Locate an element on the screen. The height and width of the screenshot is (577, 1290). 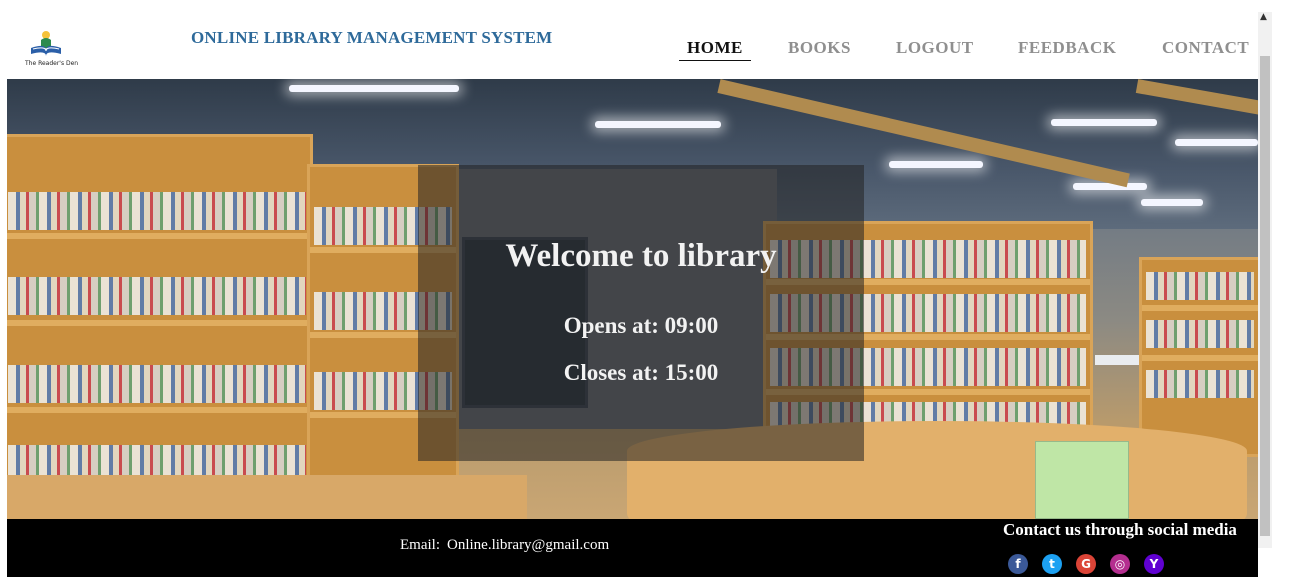
facebook-icon: f is located at coordinates (1018, 564).